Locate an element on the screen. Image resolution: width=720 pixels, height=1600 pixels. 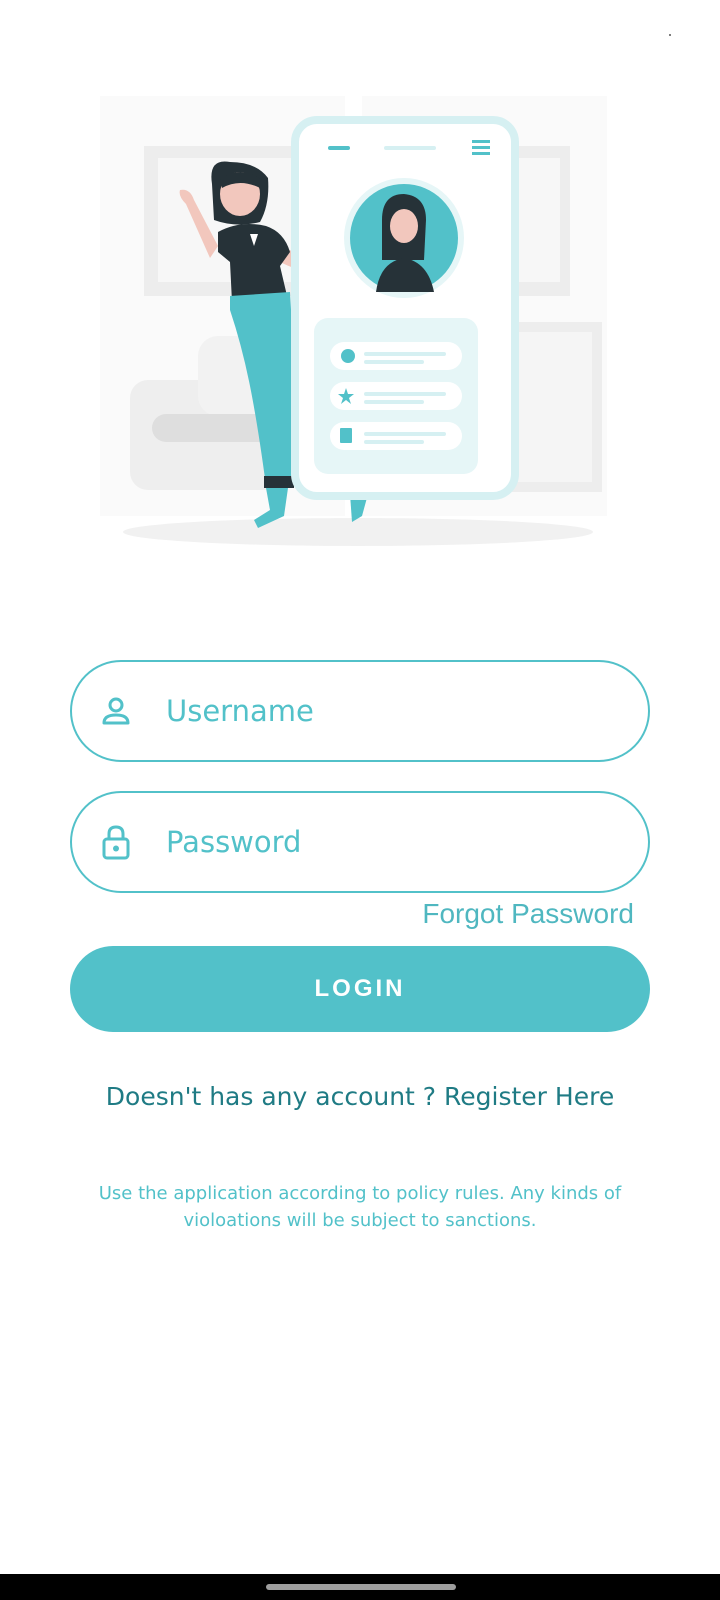
register-here-link: Register Here is located at coordinates (529, 1096).